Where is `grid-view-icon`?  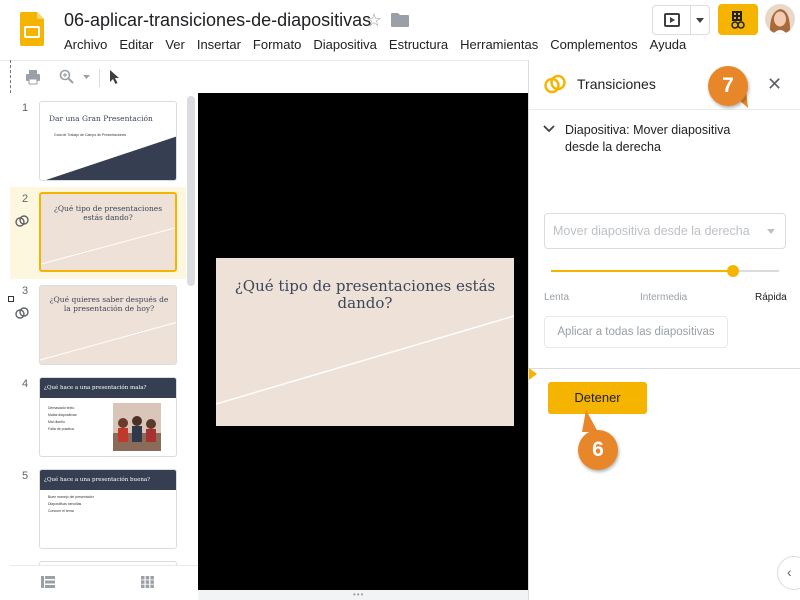 grid-view-icon is located at coordinates (147, 582).